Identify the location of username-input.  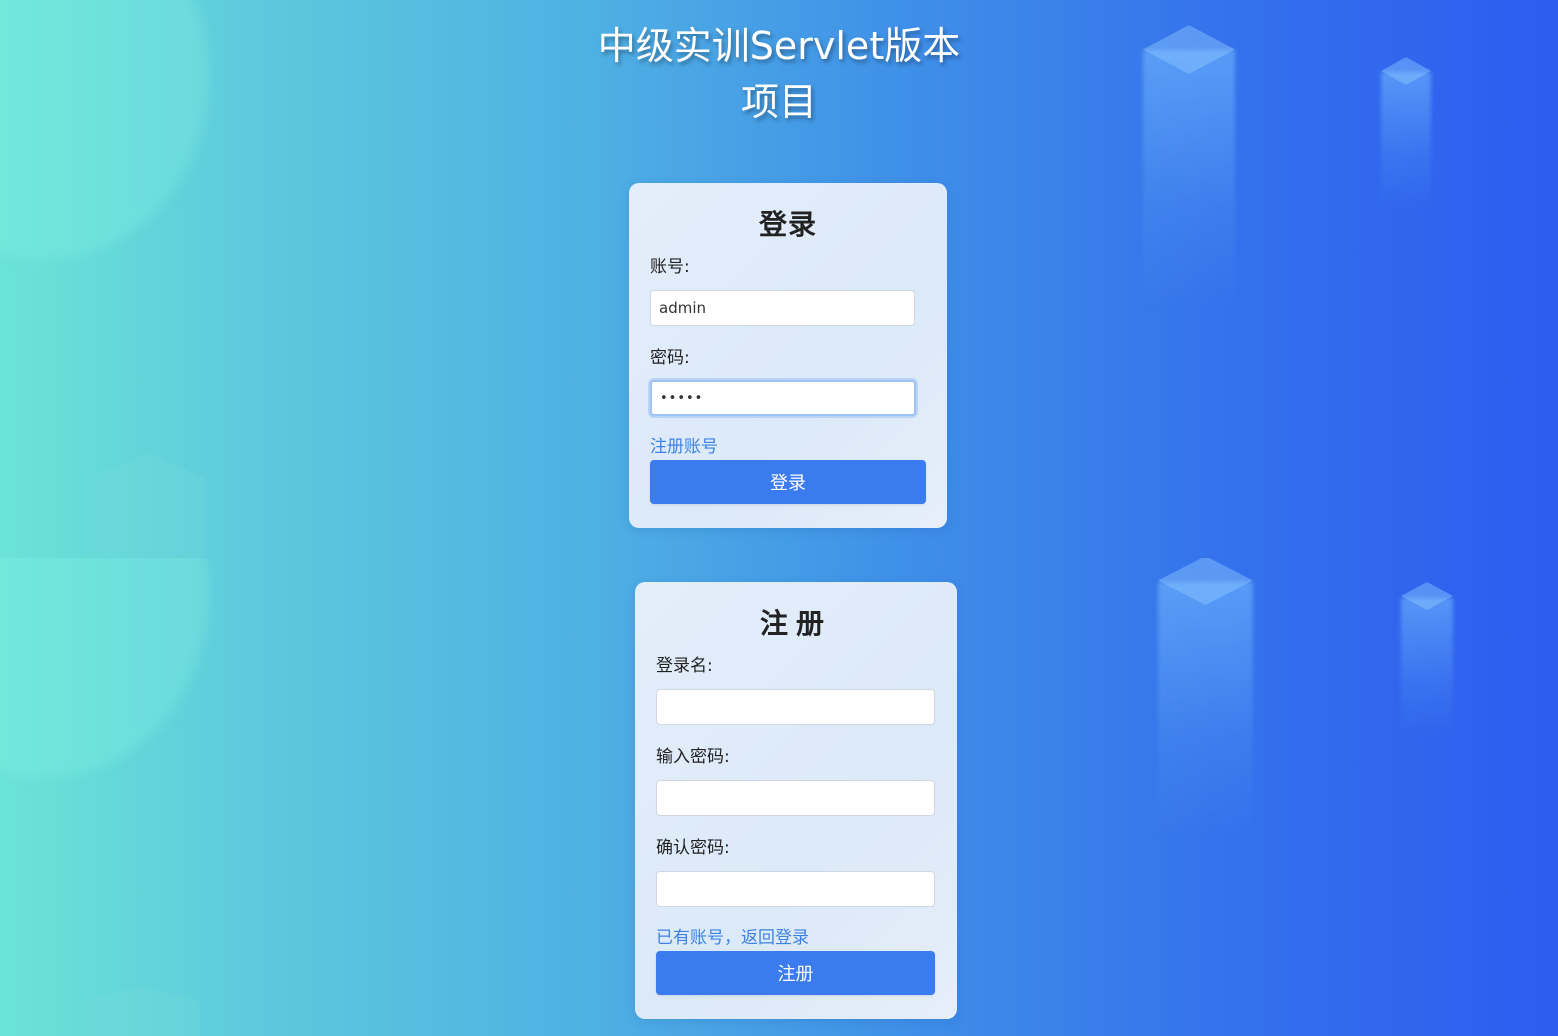
(795, 707).